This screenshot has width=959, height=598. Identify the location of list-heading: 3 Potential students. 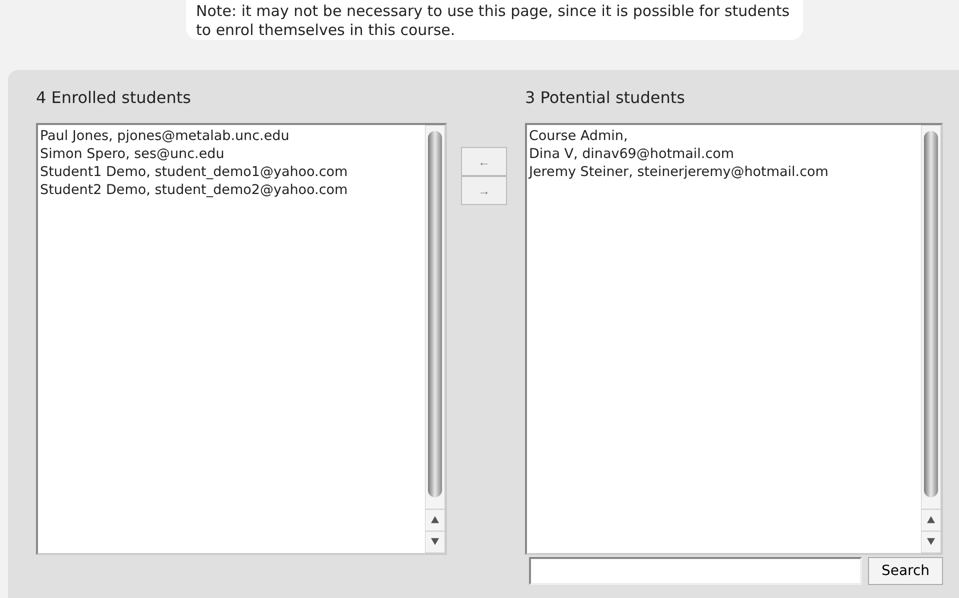
(605, 98).